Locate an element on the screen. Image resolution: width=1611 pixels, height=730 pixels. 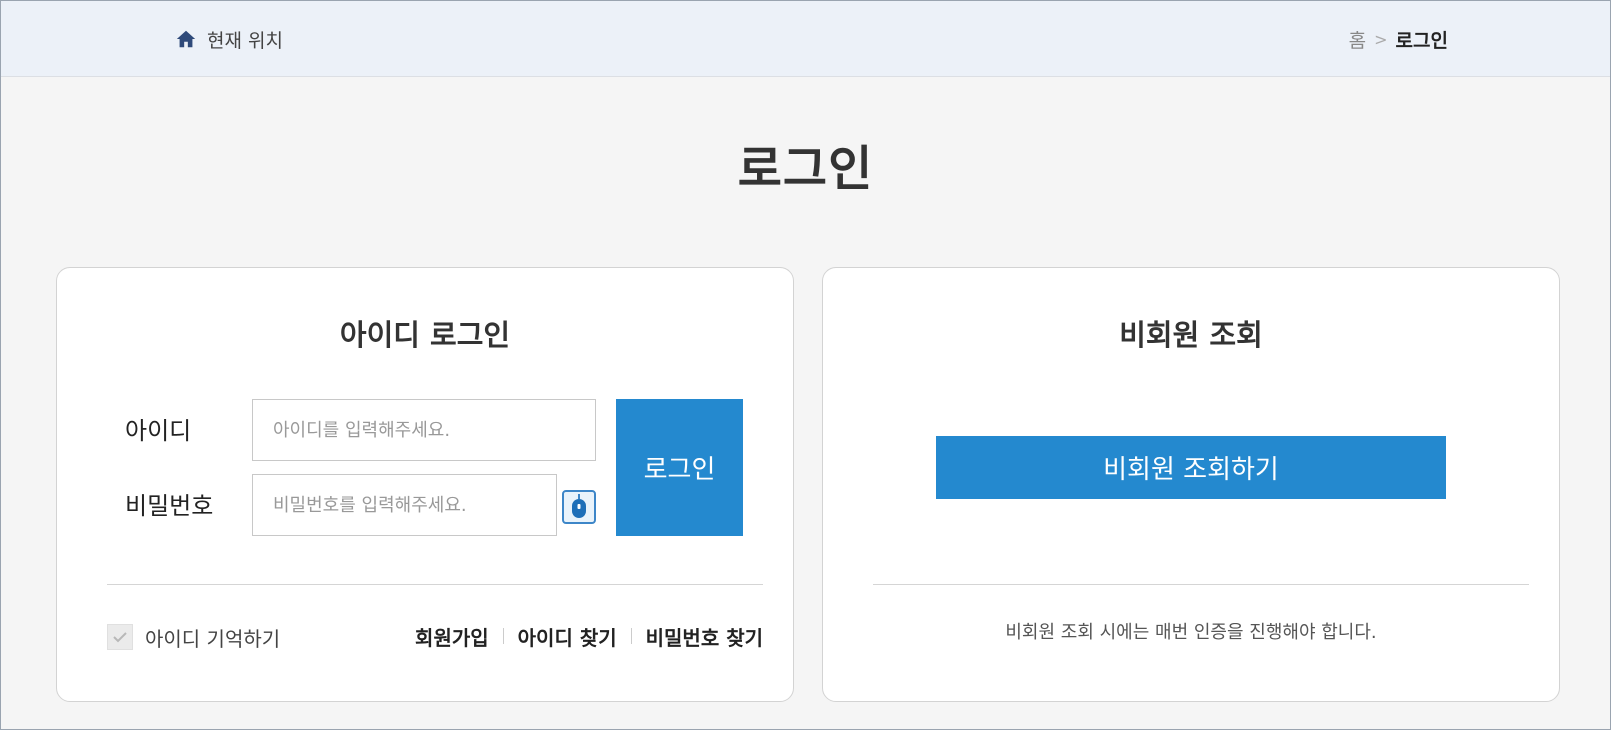
page-title: 로그인 is located at coordinates (805, 169).